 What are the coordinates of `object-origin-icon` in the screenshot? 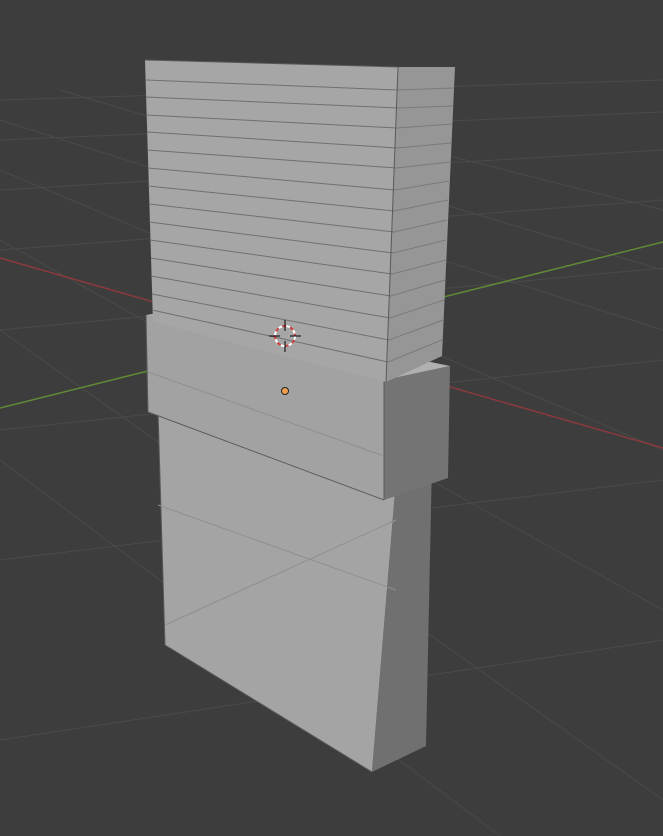 It's located at (285, 391).